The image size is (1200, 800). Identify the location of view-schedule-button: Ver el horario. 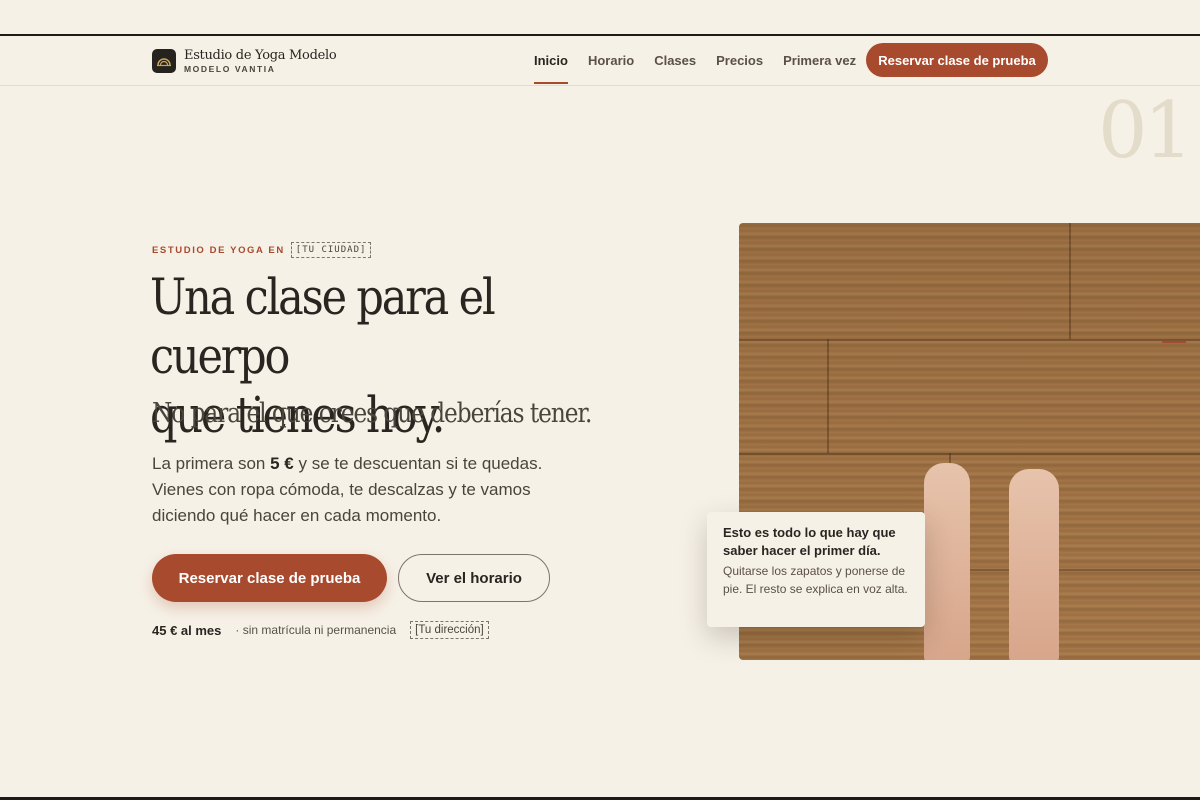
(474, 578).